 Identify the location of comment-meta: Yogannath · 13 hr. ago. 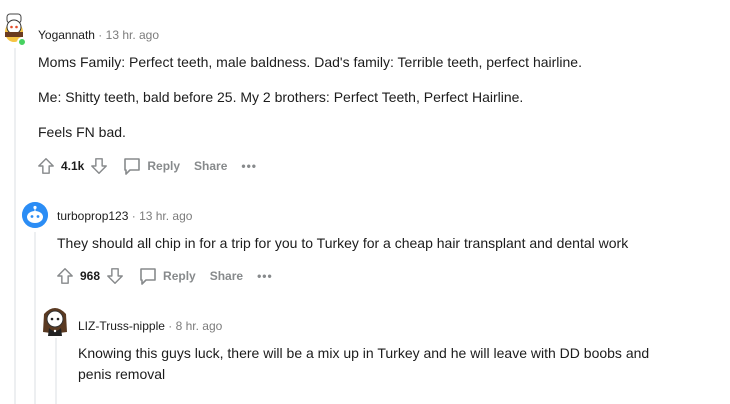
(98, 35).